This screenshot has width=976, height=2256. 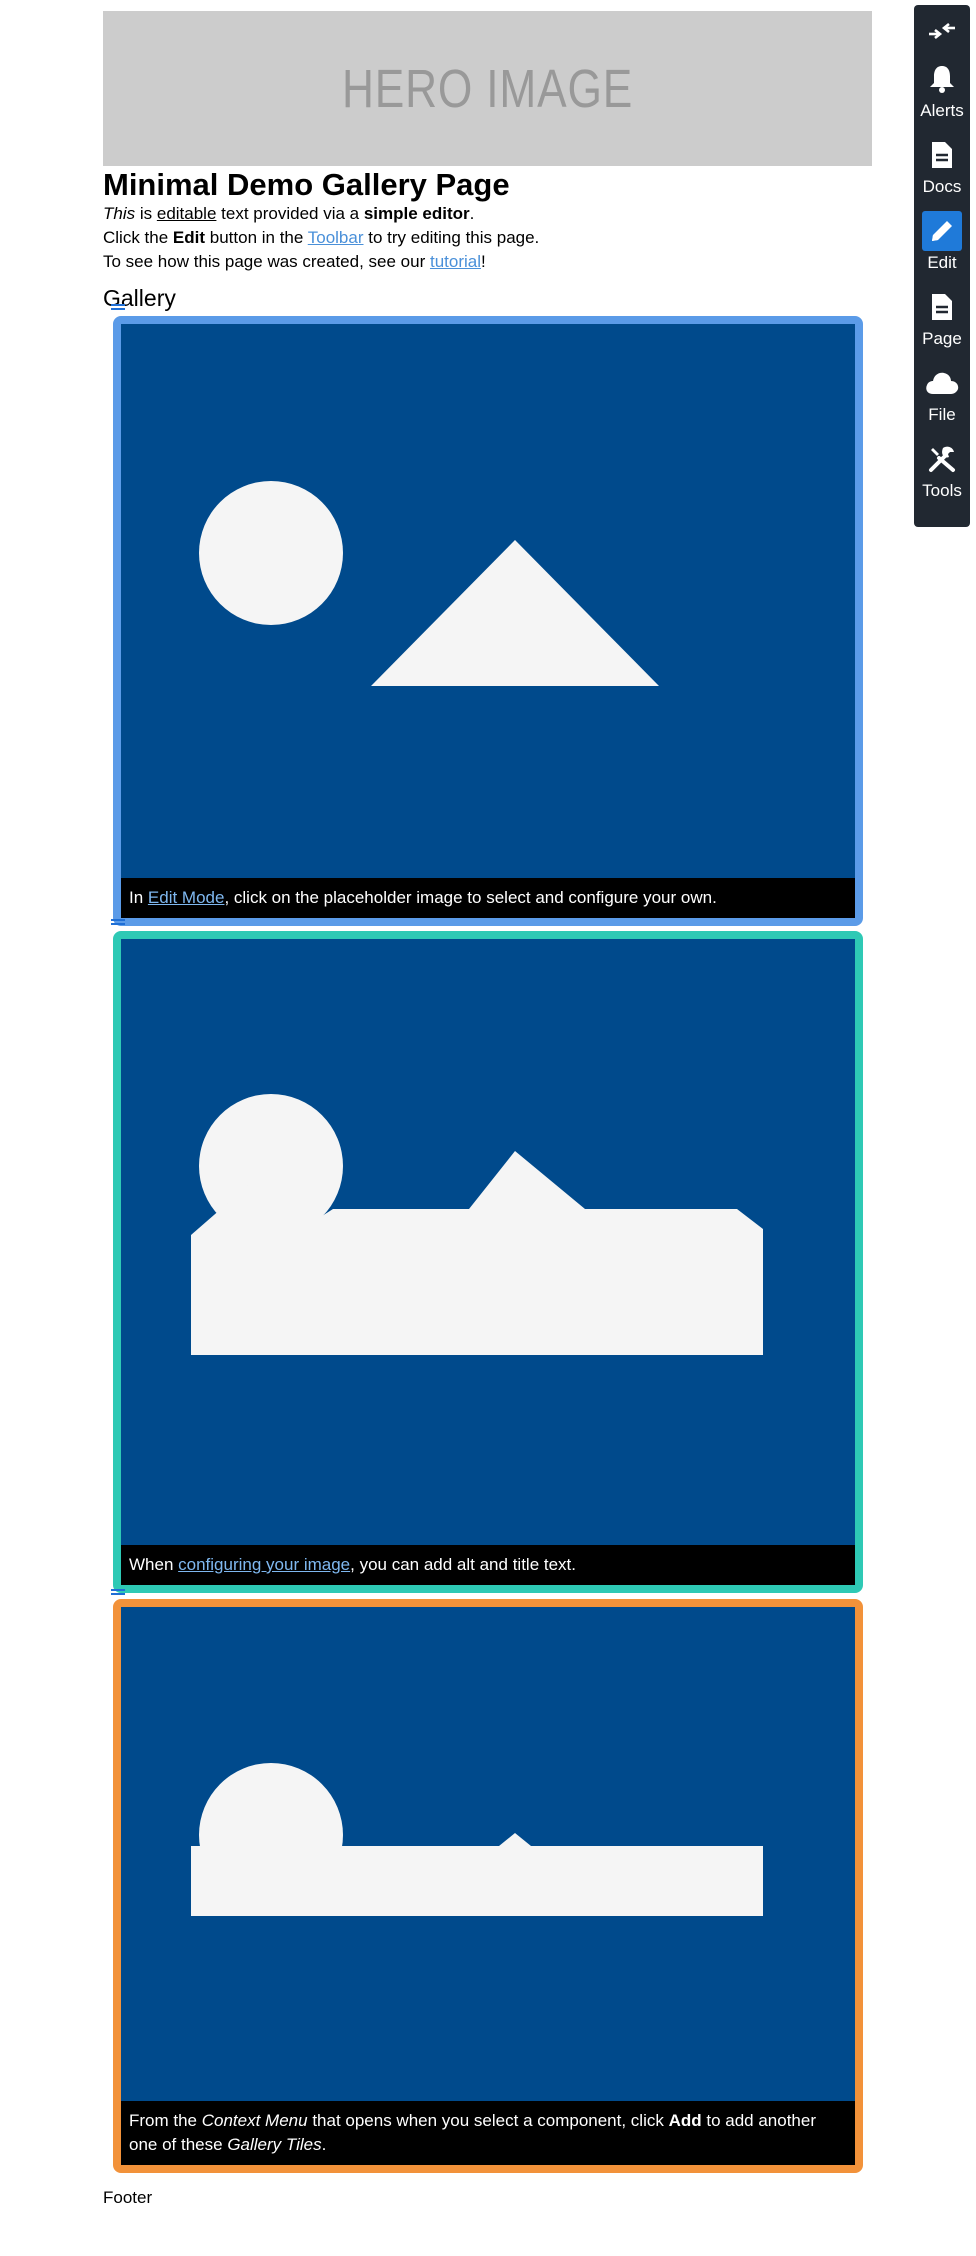 I want to click on toolbar-tools-label: Tools, so click(x=942, y=490).